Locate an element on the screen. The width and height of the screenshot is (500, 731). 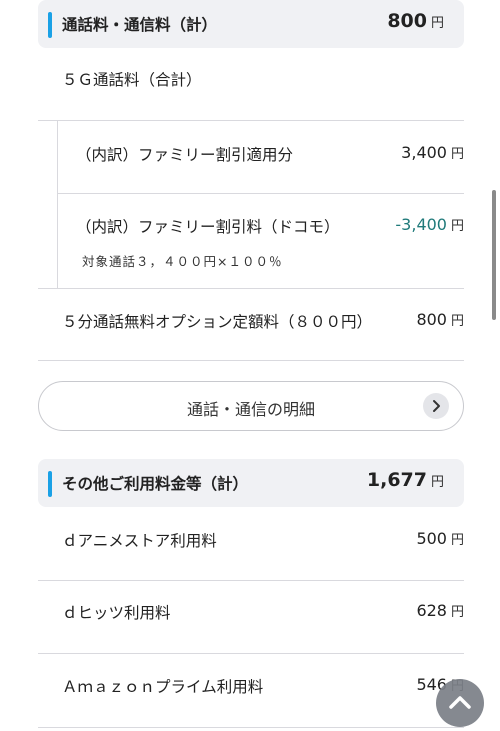
page-scrollbar is located at coordinates (494, 255).